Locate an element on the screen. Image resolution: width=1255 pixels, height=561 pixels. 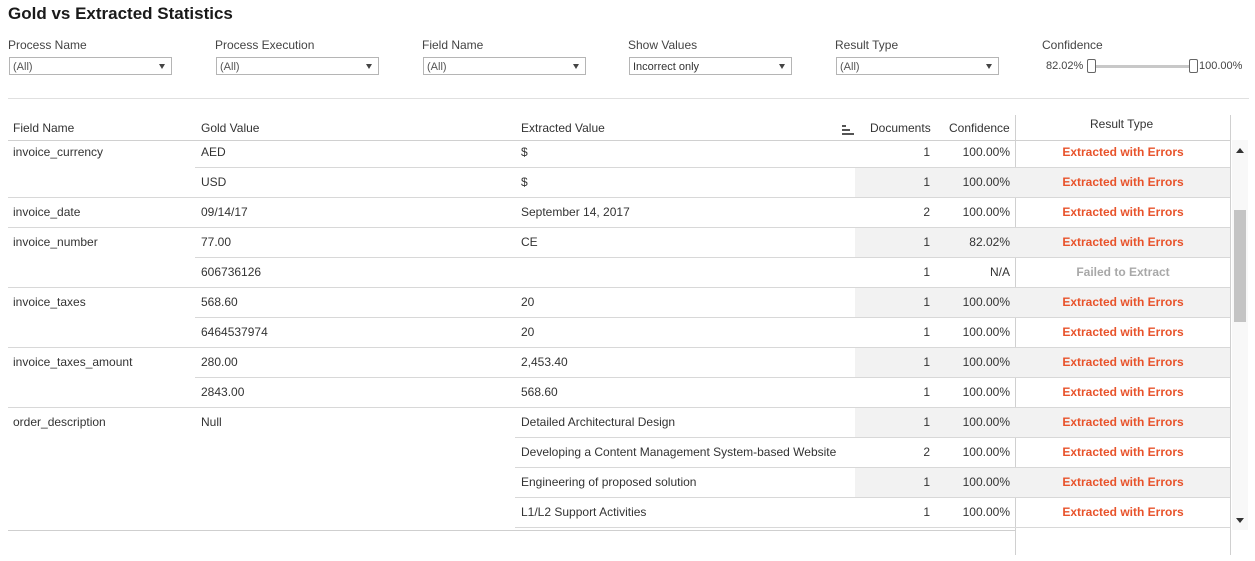
vertical-scrollbar is located at coordinates (1240, 335).